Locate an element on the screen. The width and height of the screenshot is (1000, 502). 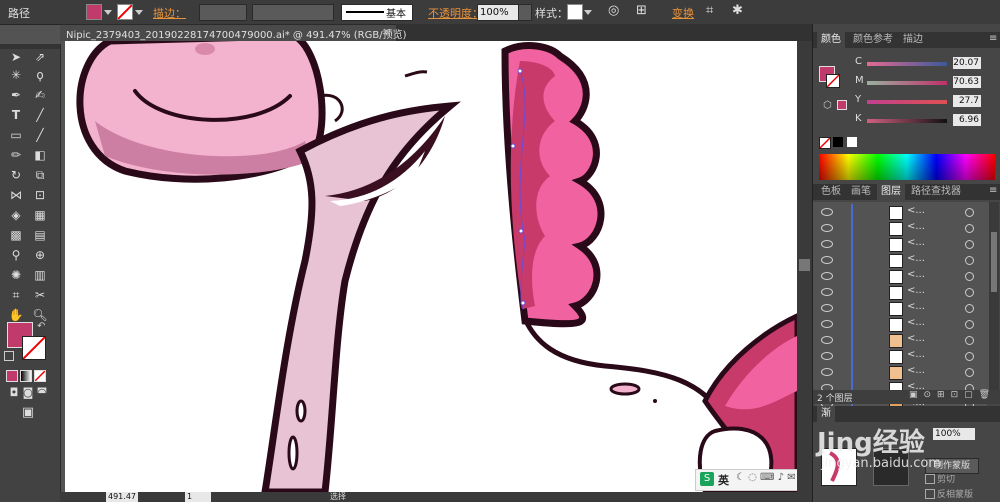
magenta-slider is located at coordinates (907, 83).